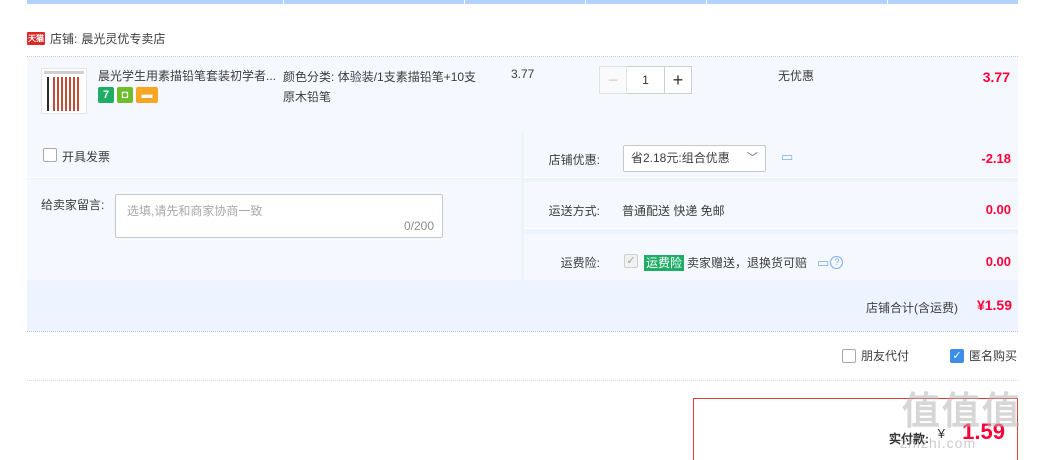 Image resolution: width=1045 pixels, height=460 pixels. Describe the element at coordinates (123, 38) in the screenshot. I see `store-name-link: 晨光灵优专卖店` at that location.